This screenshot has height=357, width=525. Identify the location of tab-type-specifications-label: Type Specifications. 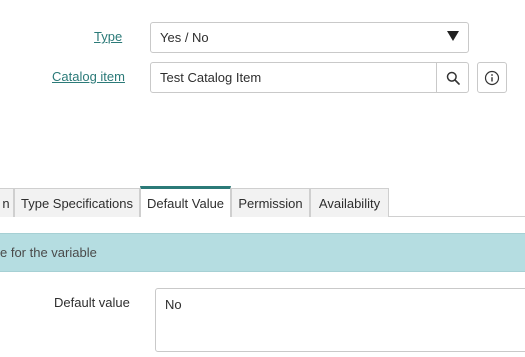
(76, 203).